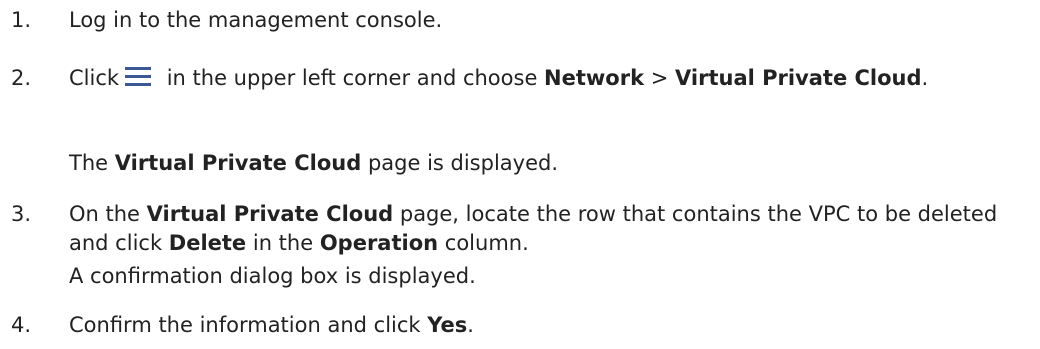  I want to click on step-body: Log in to the management console., so click(544, 20).